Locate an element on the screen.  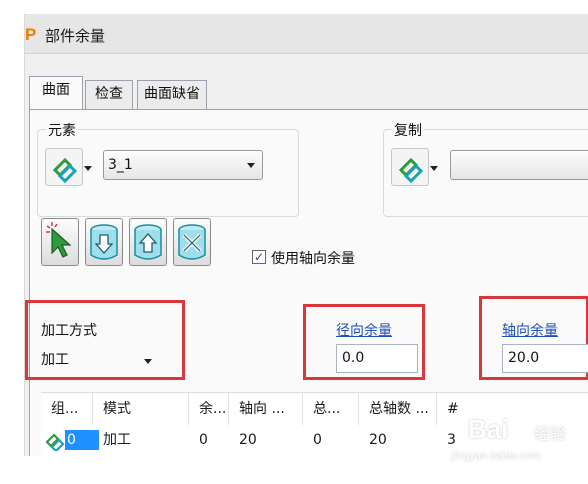
use-axial-allowance-label: 使用轴向余量 is located at coordinates (313, 259).